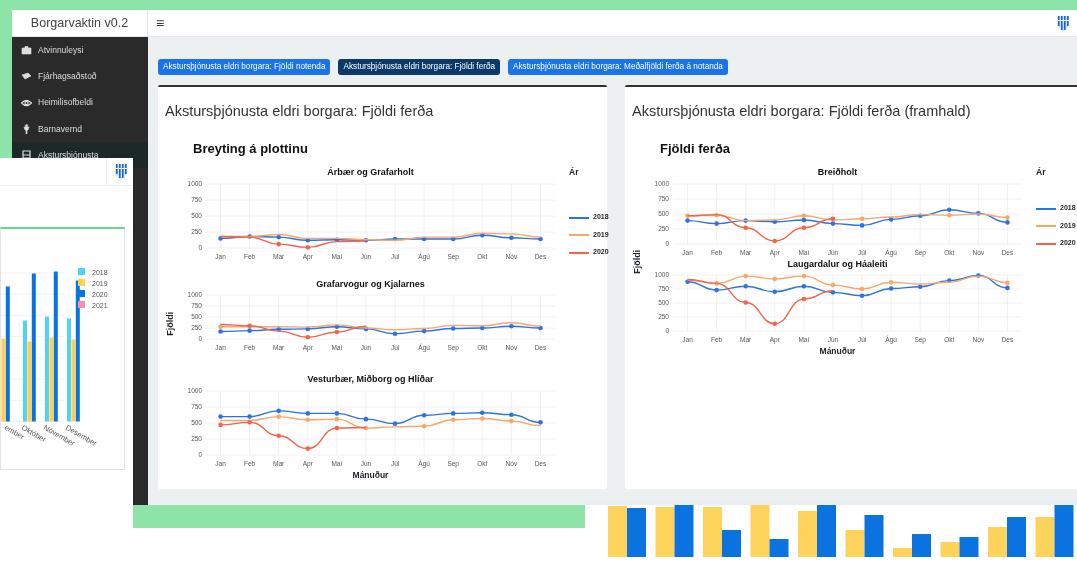  What do you see at coordinates (160, 23) in the screenshot?
I see `menu-button: ≡` at bounding box center [160, 23].